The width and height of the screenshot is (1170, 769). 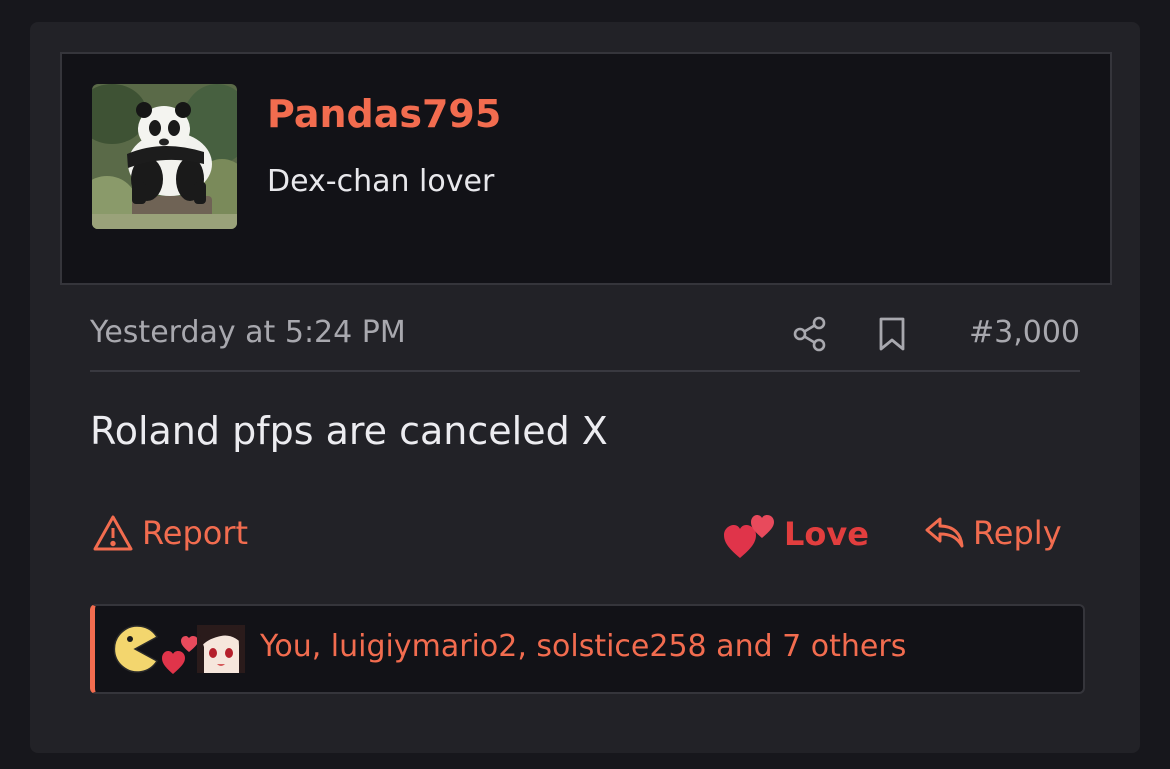 What do you see at coordinates (195, 533) in the screenshot?
I see `report-label: Report` at bounding box center [195, 533].